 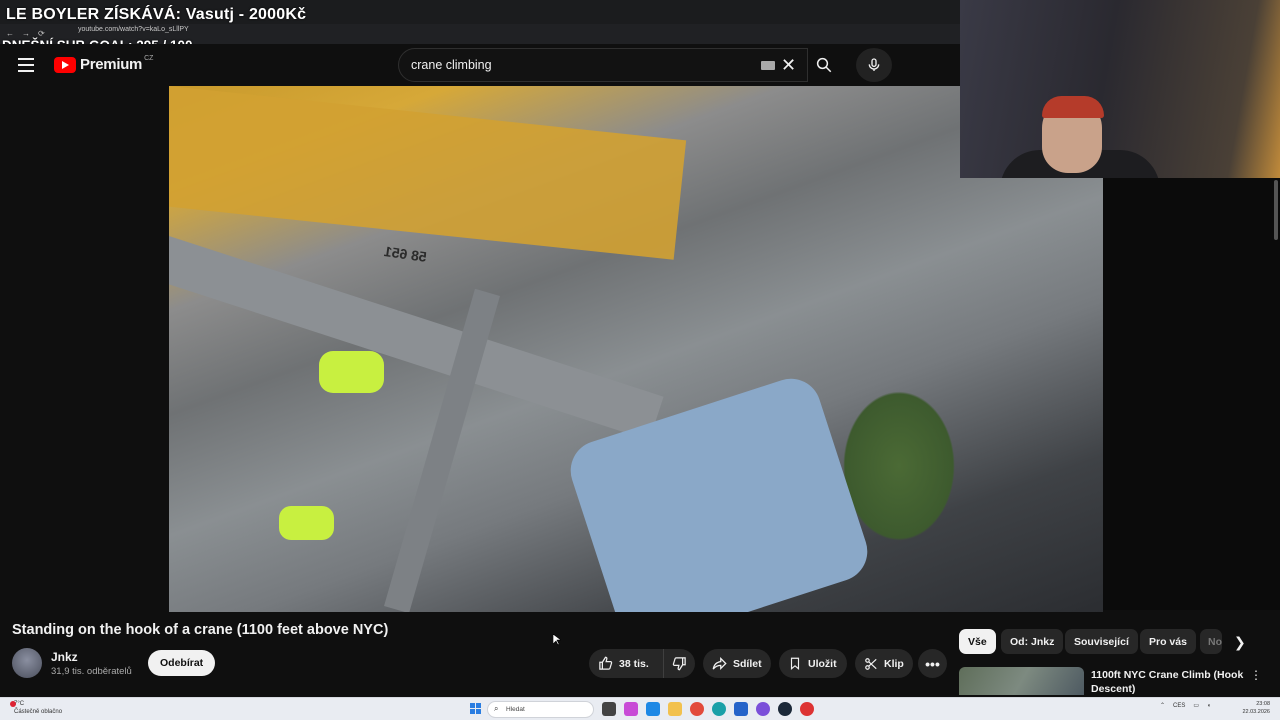 I want to click on windows-start-icon, so click(x=475, y=708).